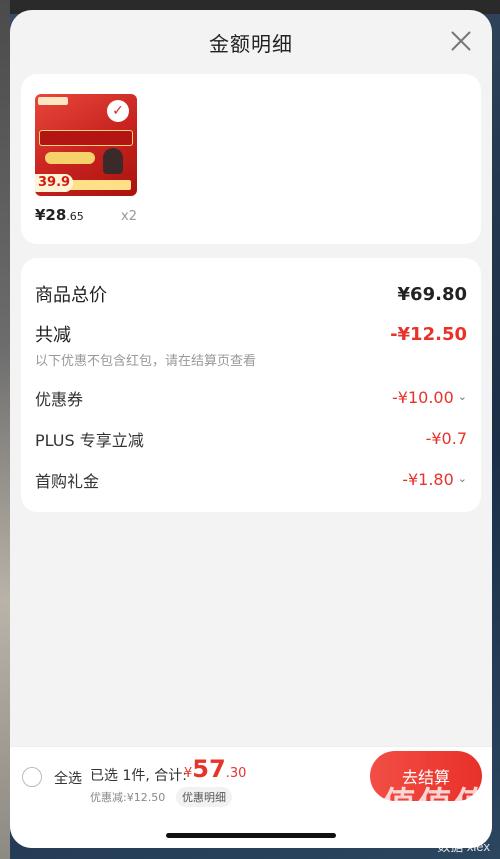 This screenshot has height=859, width=500. Describe the element at coordinates (53, 101) in the screenshot. I see `thumb-brand-logo` at that location.